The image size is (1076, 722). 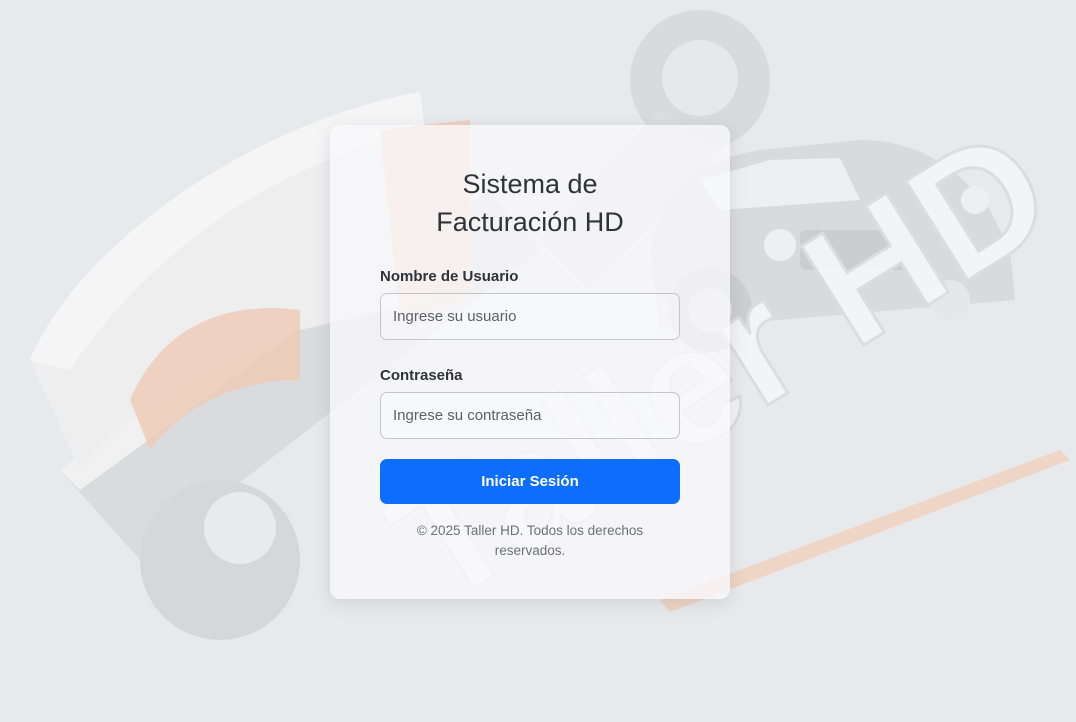 I want to click on username-input, so click(x=530, y=316).